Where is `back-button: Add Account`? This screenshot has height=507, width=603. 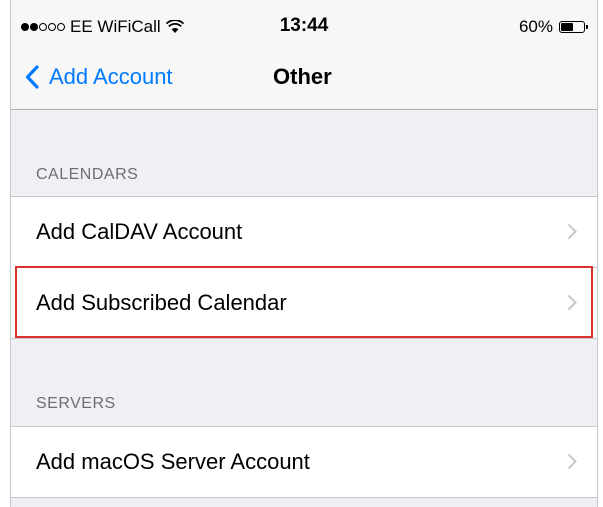
back-button: Add Account is located at coordinates (99, 77).